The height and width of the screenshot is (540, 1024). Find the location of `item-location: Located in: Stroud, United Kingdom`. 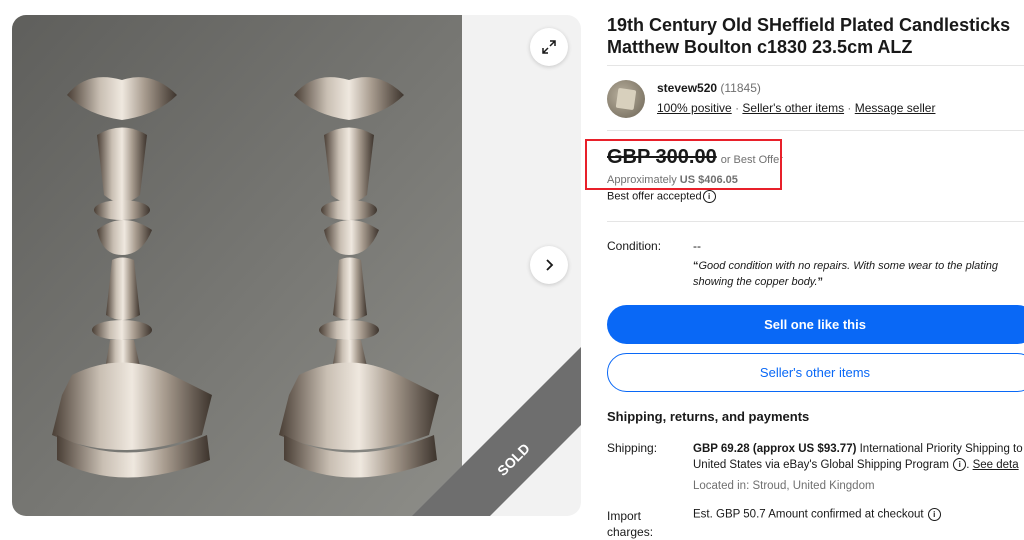

item-location: Located in: Stroud, United Kingdom is located at coordinates (784, 486).